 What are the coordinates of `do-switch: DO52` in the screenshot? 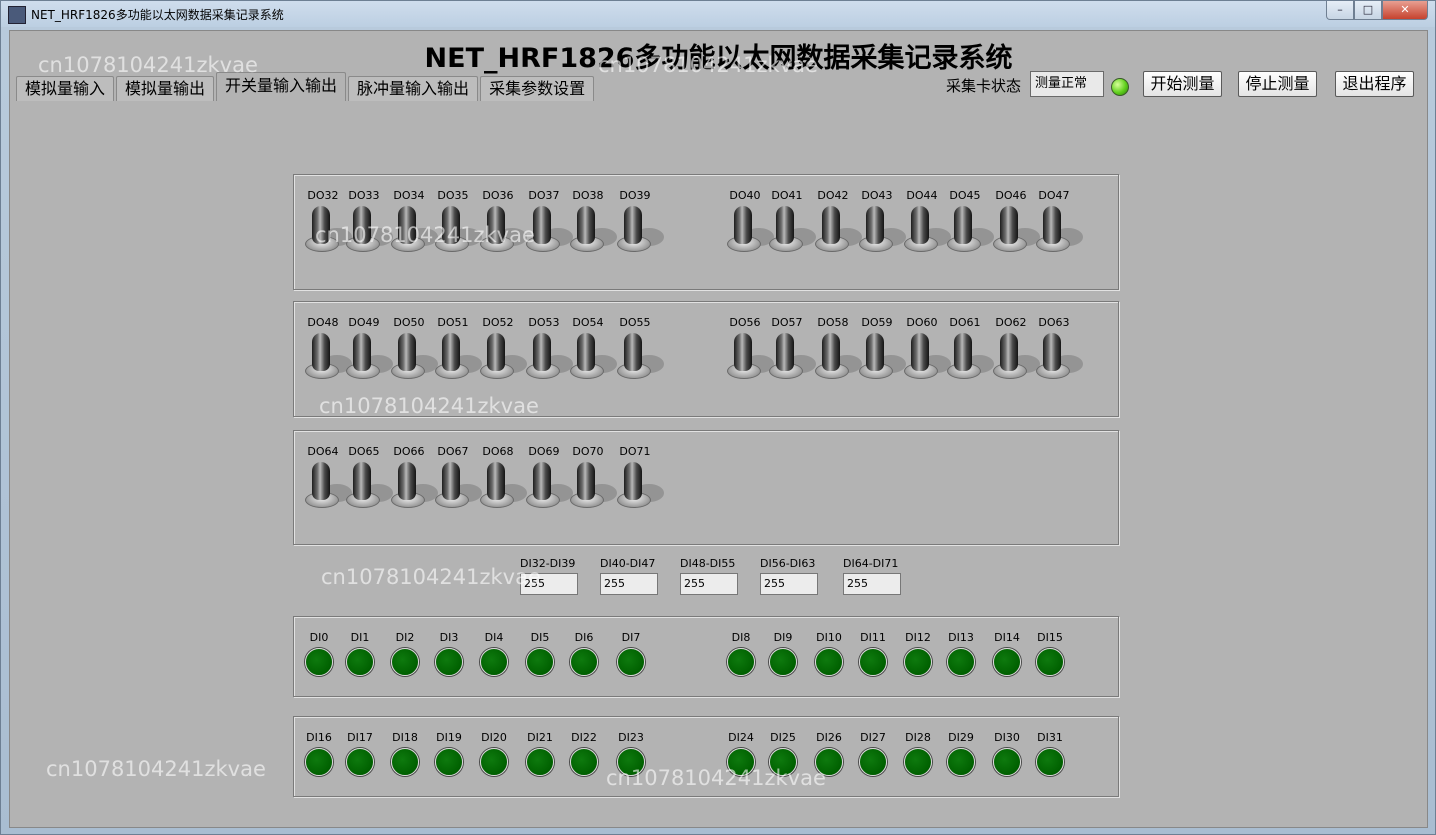 It's located at (501, 349).